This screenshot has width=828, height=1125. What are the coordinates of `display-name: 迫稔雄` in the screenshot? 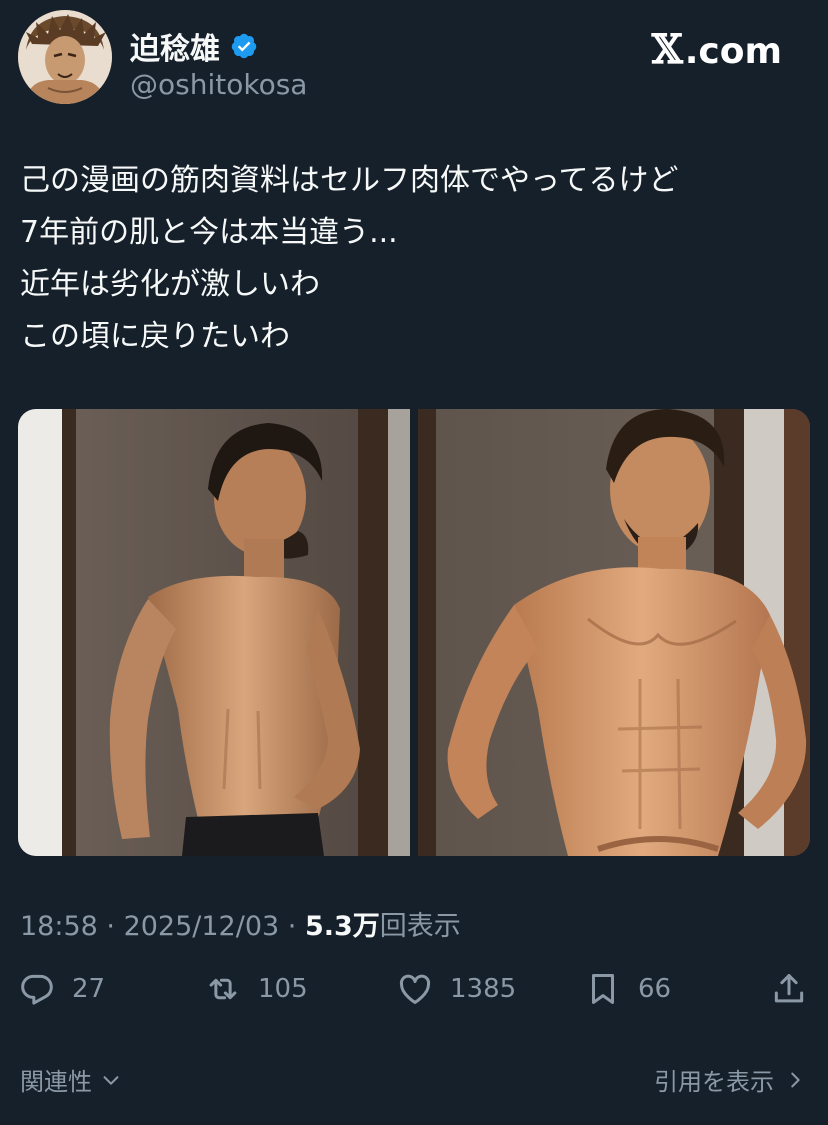 It's located at (175, 46).